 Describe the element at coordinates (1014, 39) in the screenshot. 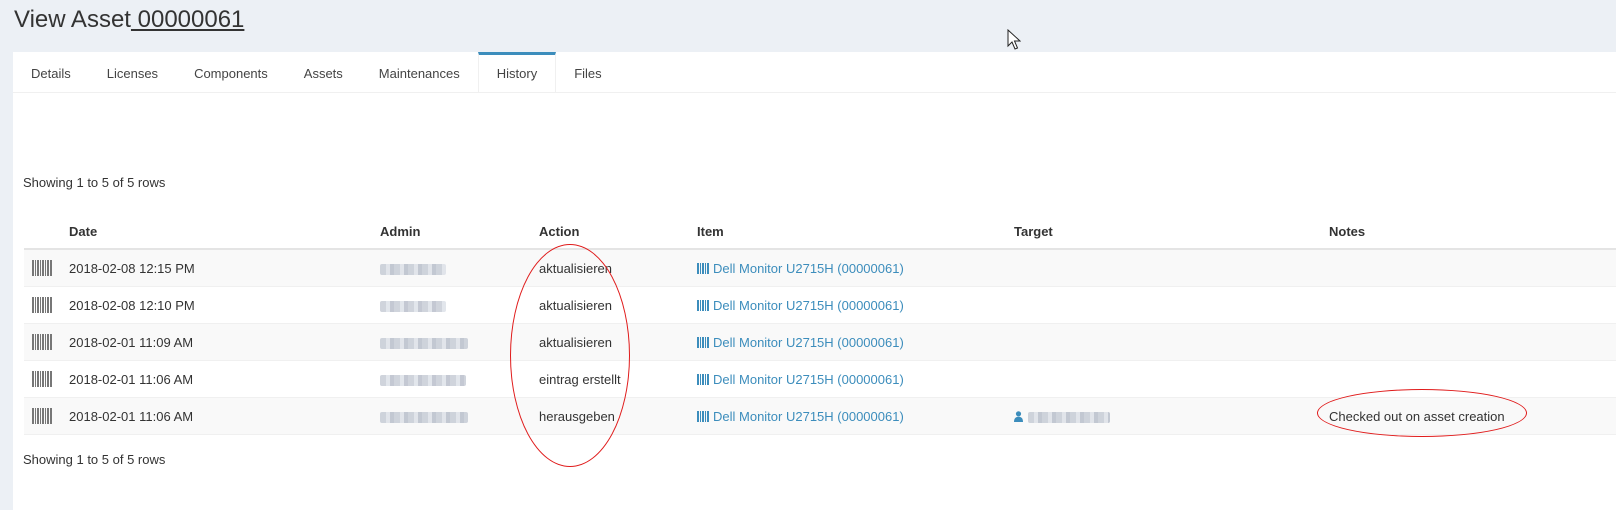

I see `mouse-cursor-icon` at that location.